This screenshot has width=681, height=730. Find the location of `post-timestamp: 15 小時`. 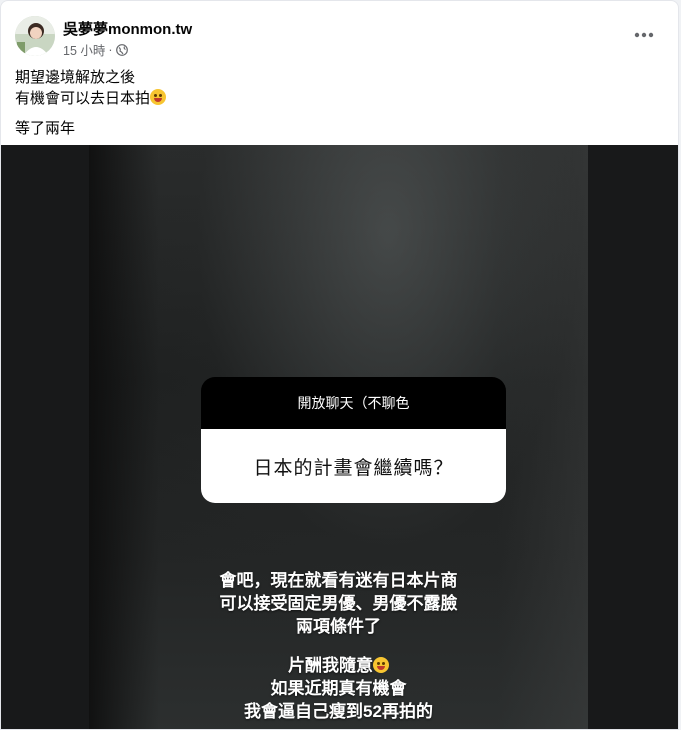

post-timestamp: 15 小時 is located at coordinates (84, 49).